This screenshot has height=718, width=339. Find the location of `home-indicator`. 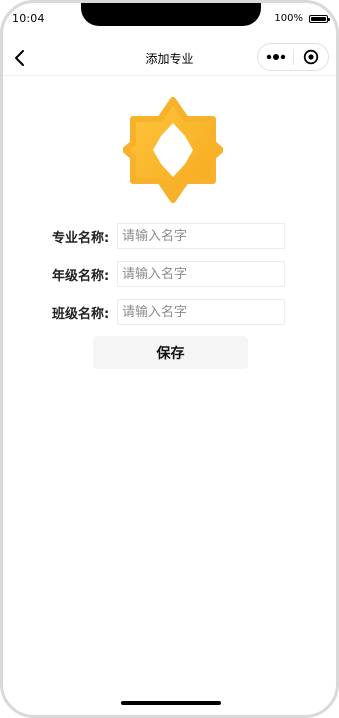

home-indicator is located at coordinates (171, 703).